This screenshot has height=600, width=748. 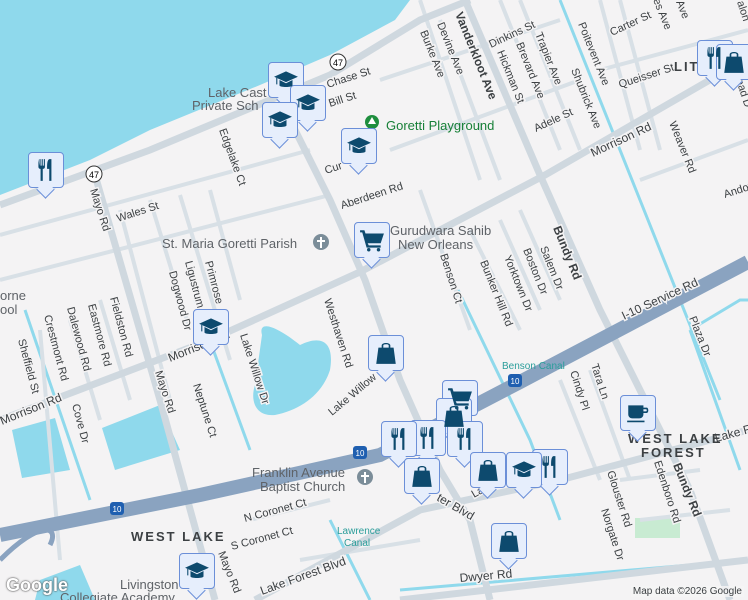 What do you see at coordinates (687, 591) in the screenshot?
I see `map-attribution: Map data ©2026 Google` at bounding box center [687, 591].